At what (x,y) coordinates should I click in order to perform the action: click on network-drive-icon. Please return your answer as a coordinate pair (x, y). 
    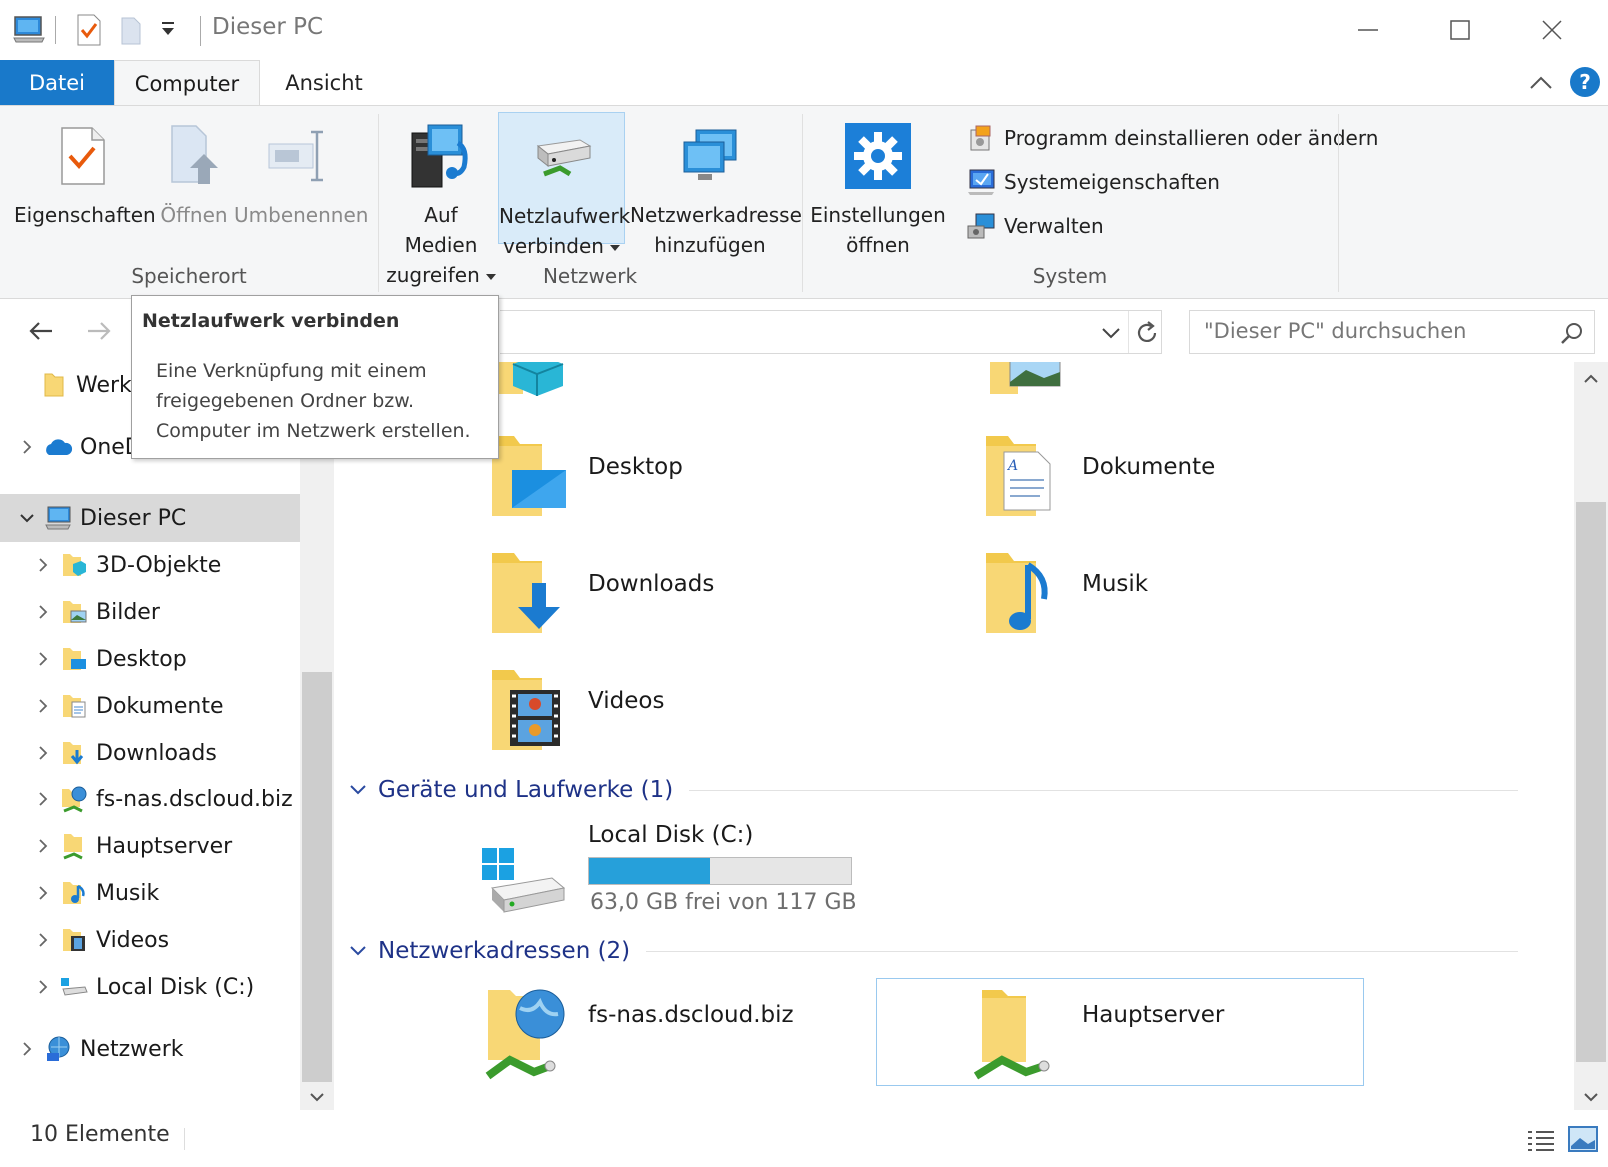
    Looking at the image, I should click on (561, 157).